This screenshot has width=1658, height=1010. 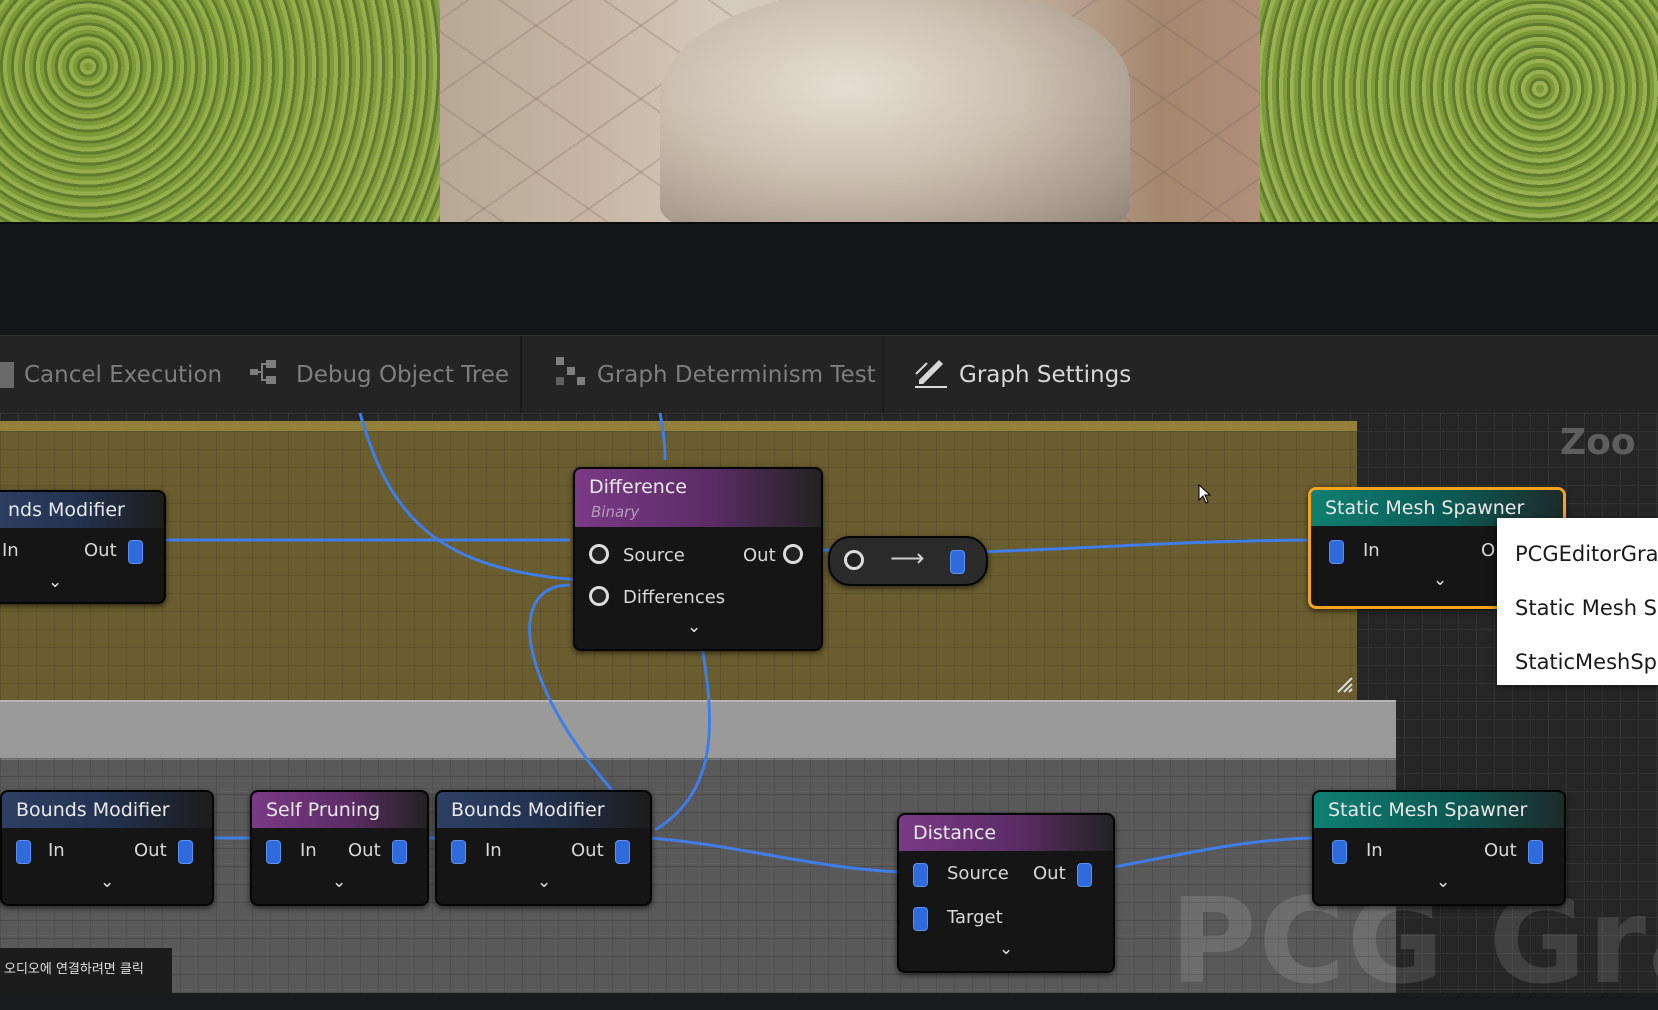 What do you see at coordinates (1598, 442) in the screenshot?
I see `zoom-label: Zoo` at bounding box center [1598, 442].